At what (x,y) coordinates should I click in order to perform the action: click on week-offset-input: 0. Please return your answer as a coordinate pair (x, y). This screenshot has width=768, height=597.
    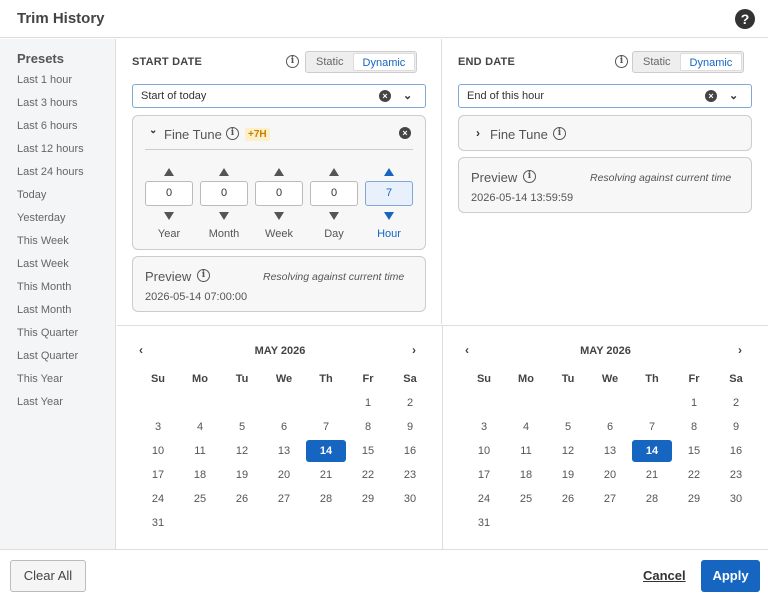
    Looking at the image, I should click on (279, 193).